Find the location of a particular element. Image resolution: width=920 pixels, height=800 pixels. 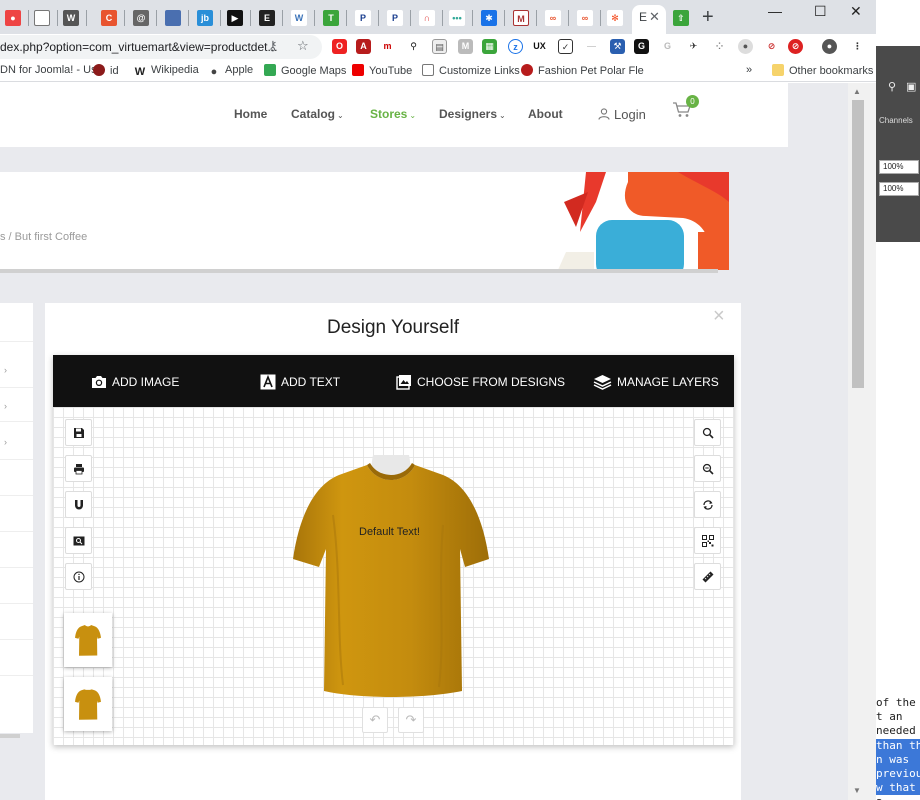

choose-from-designs-button: CHOOSE FROM DESIGNS is located at coordinates (480, 382).